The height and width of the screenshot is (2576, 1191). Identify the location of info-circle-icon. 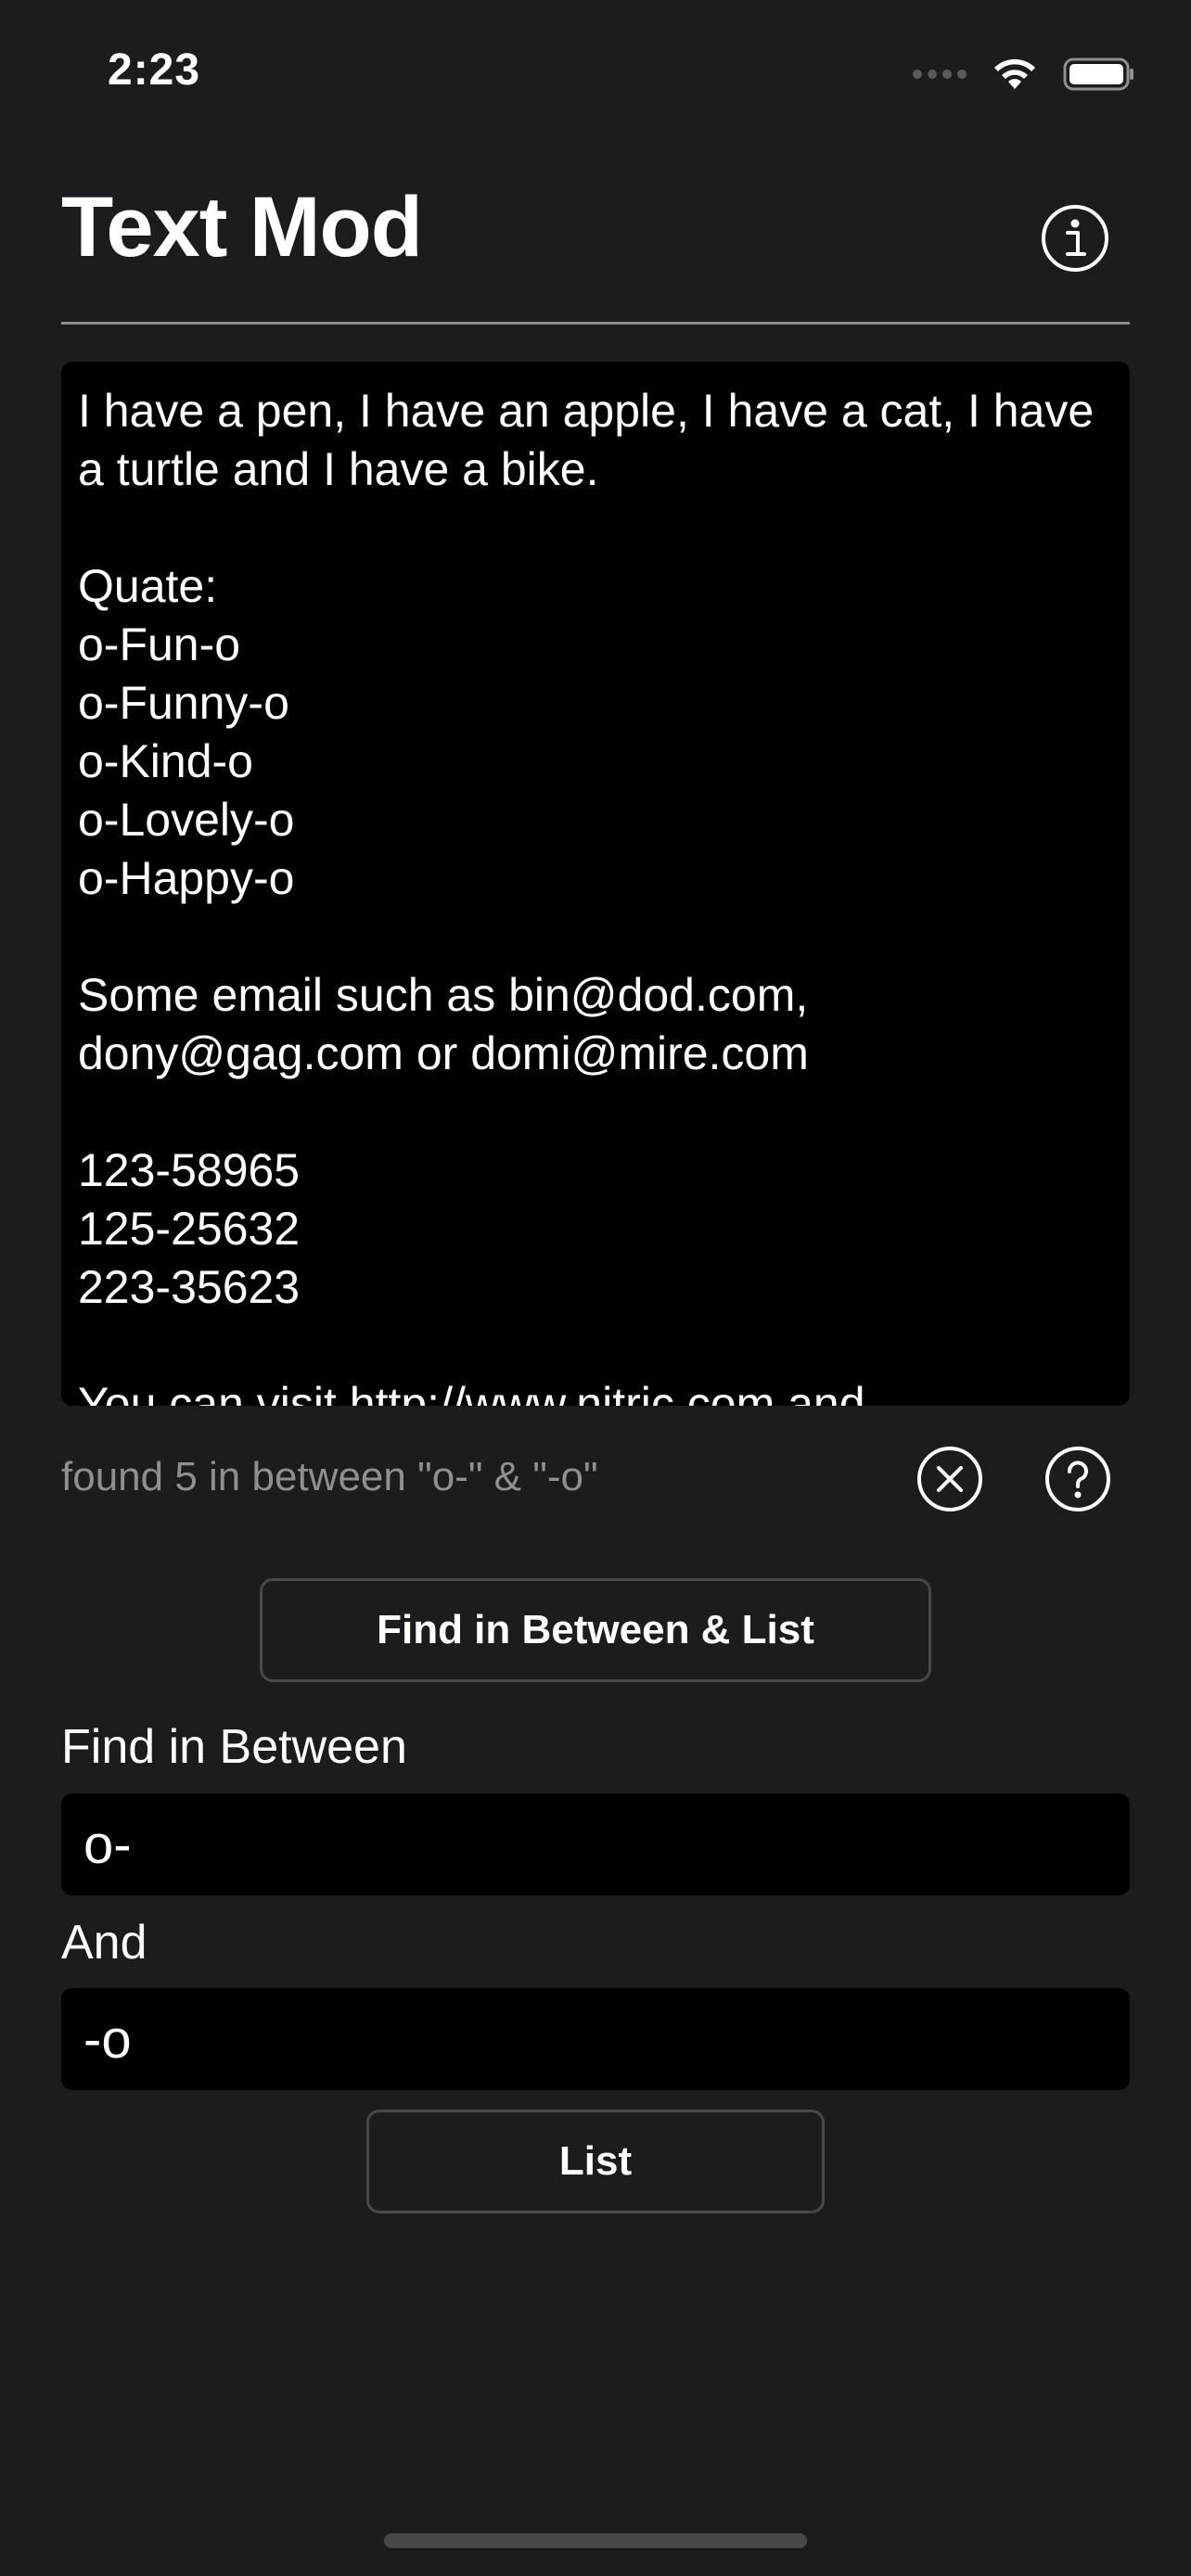
(1075, 239).